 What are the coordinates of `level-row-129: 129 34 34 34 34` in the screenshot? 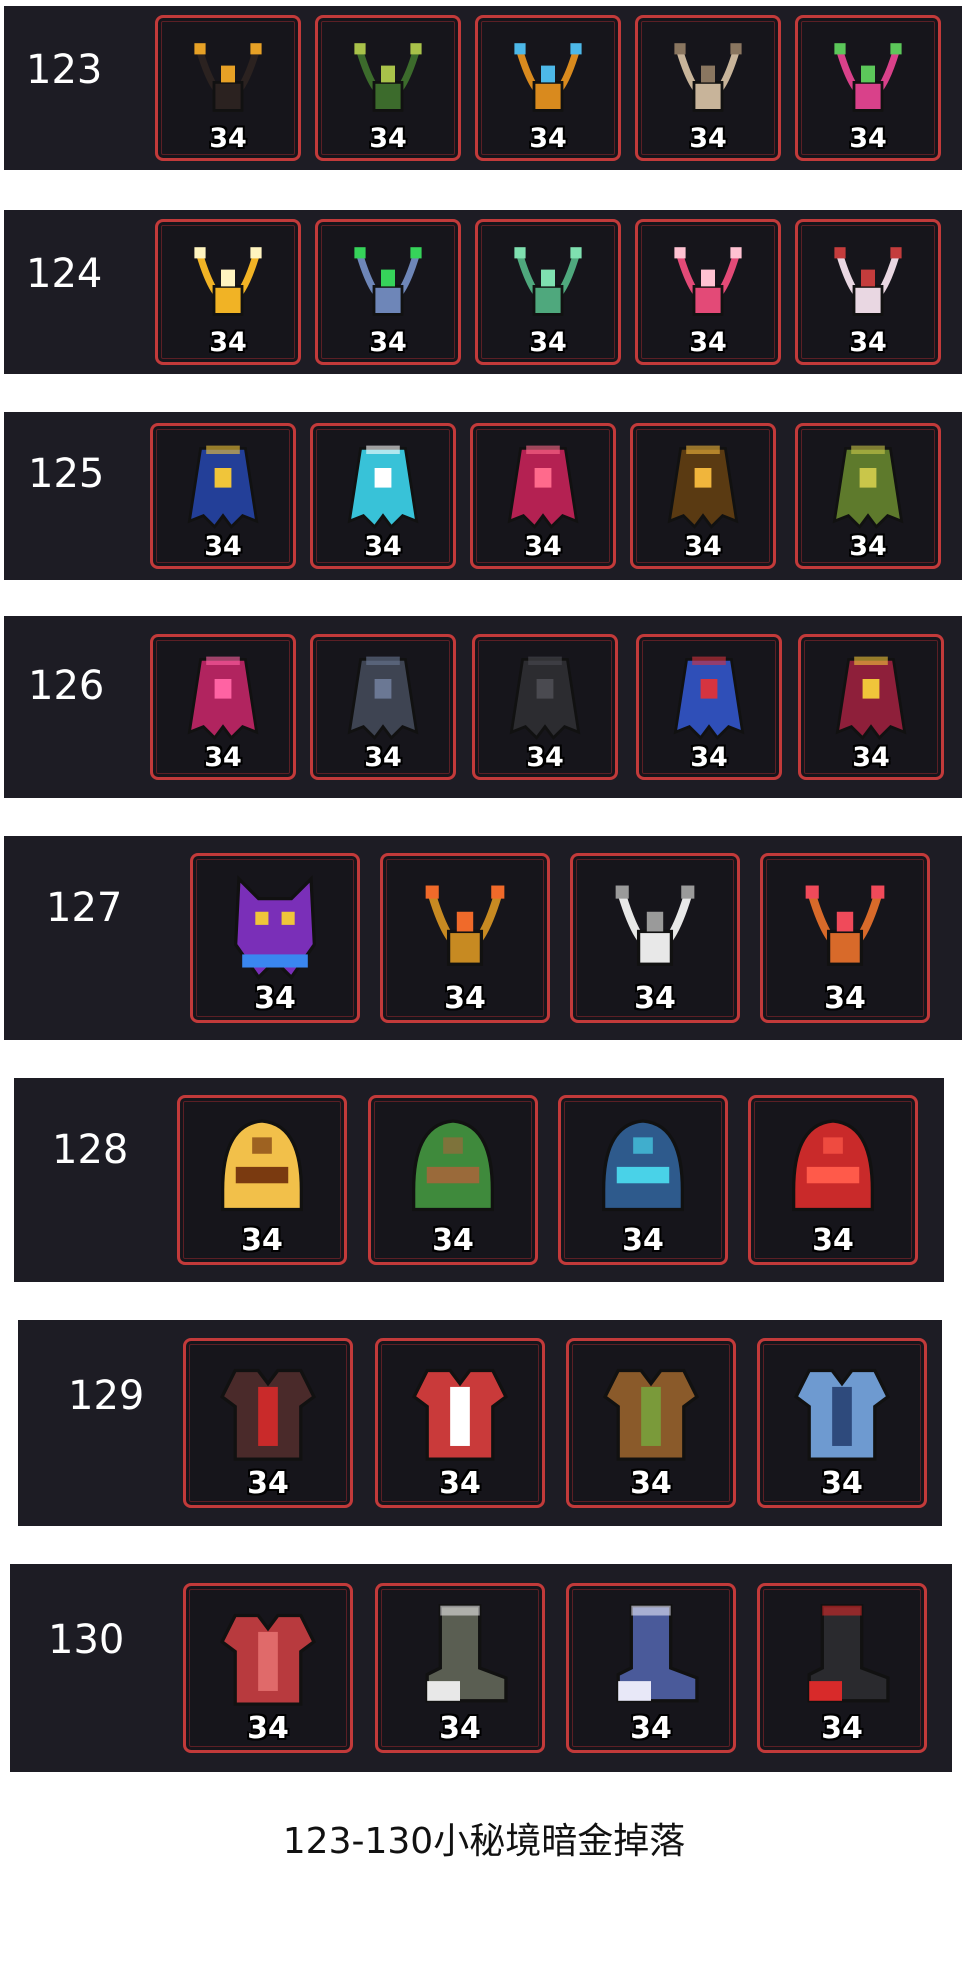 It's located at (480, 1423).